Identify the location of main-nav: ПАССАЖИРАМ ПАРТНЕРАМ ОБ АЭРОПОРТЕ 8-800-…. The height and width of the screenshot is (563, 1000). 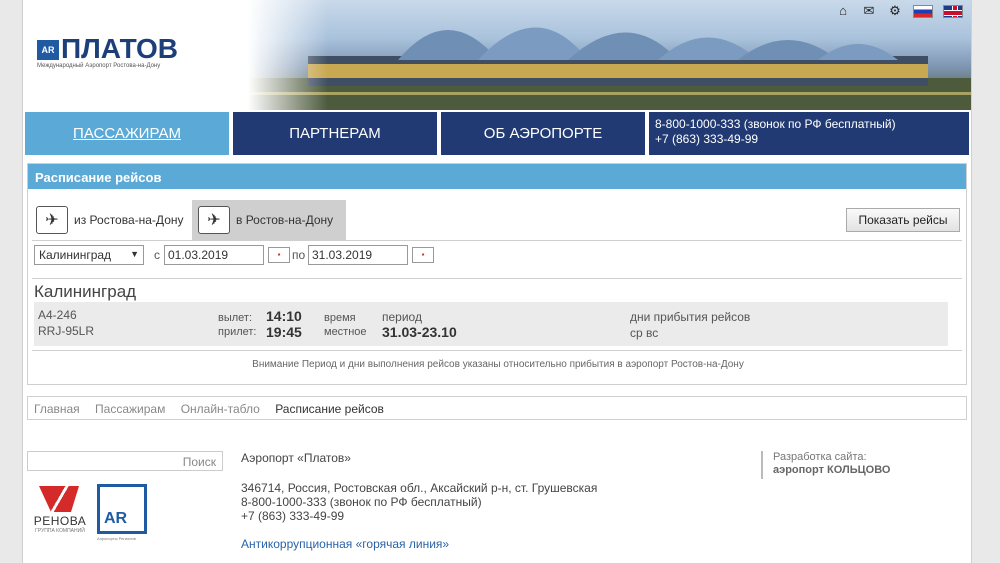
(497, 133).